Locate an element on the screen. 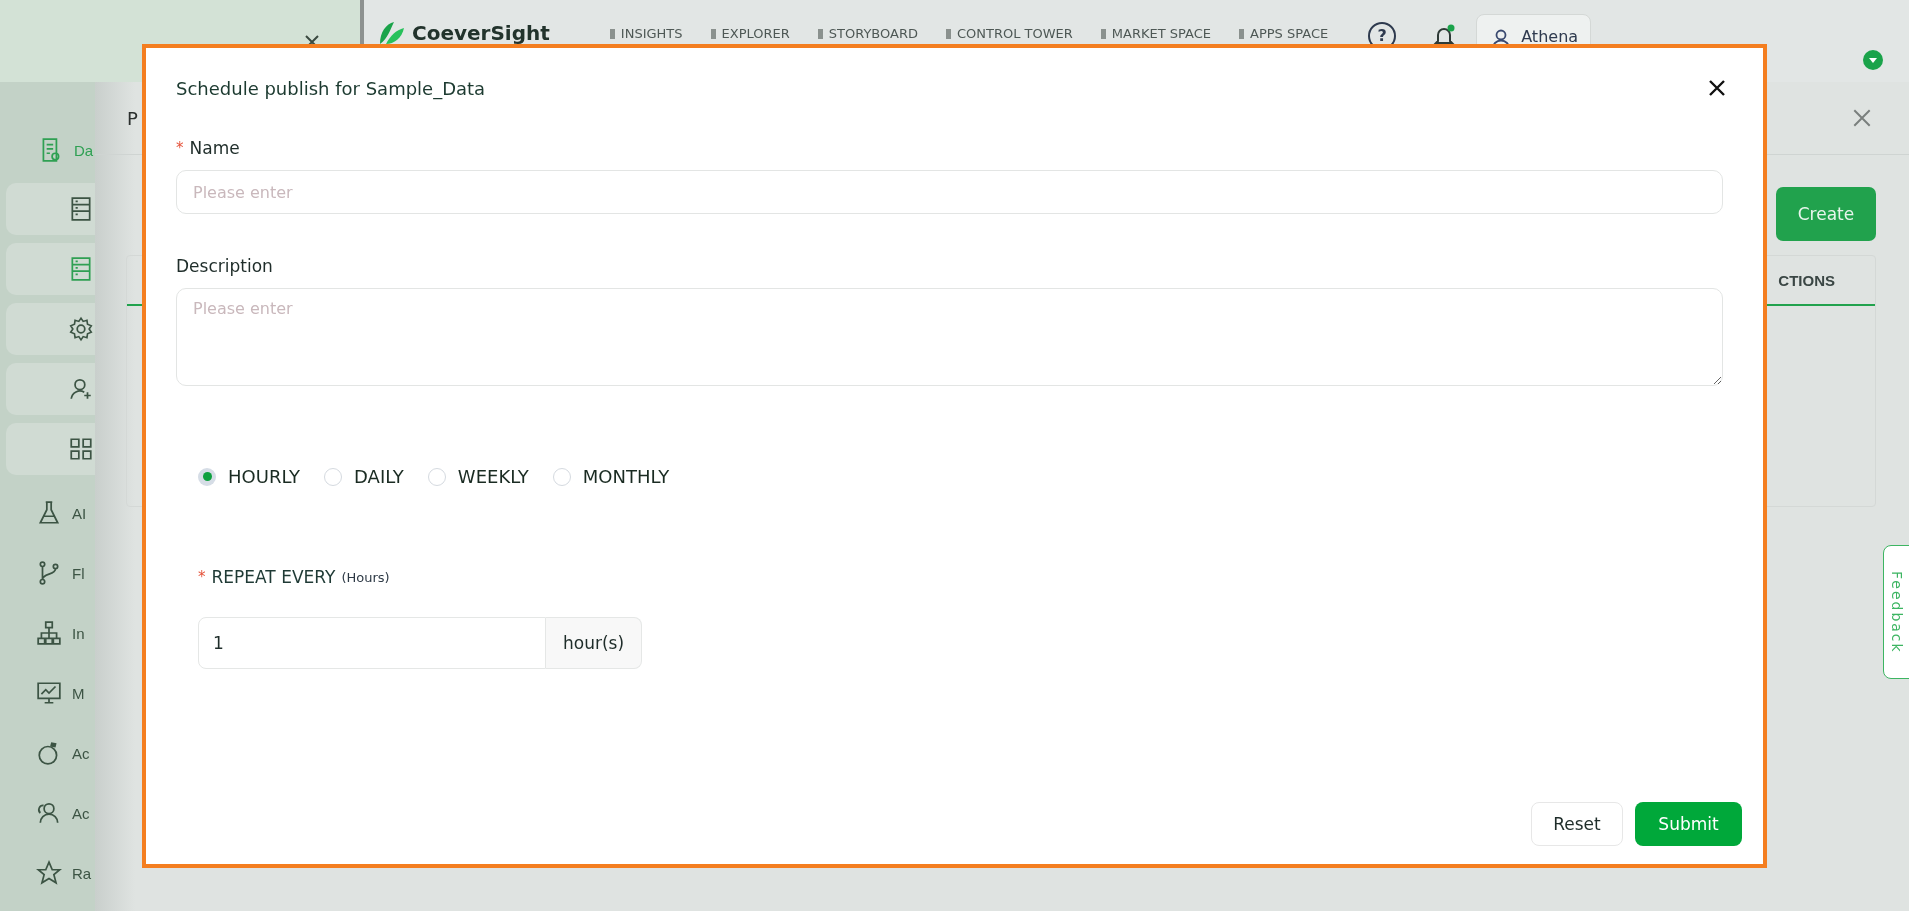 The image size is (1909, 911). radio-option: DAILY is located at coordinates (364, 476).